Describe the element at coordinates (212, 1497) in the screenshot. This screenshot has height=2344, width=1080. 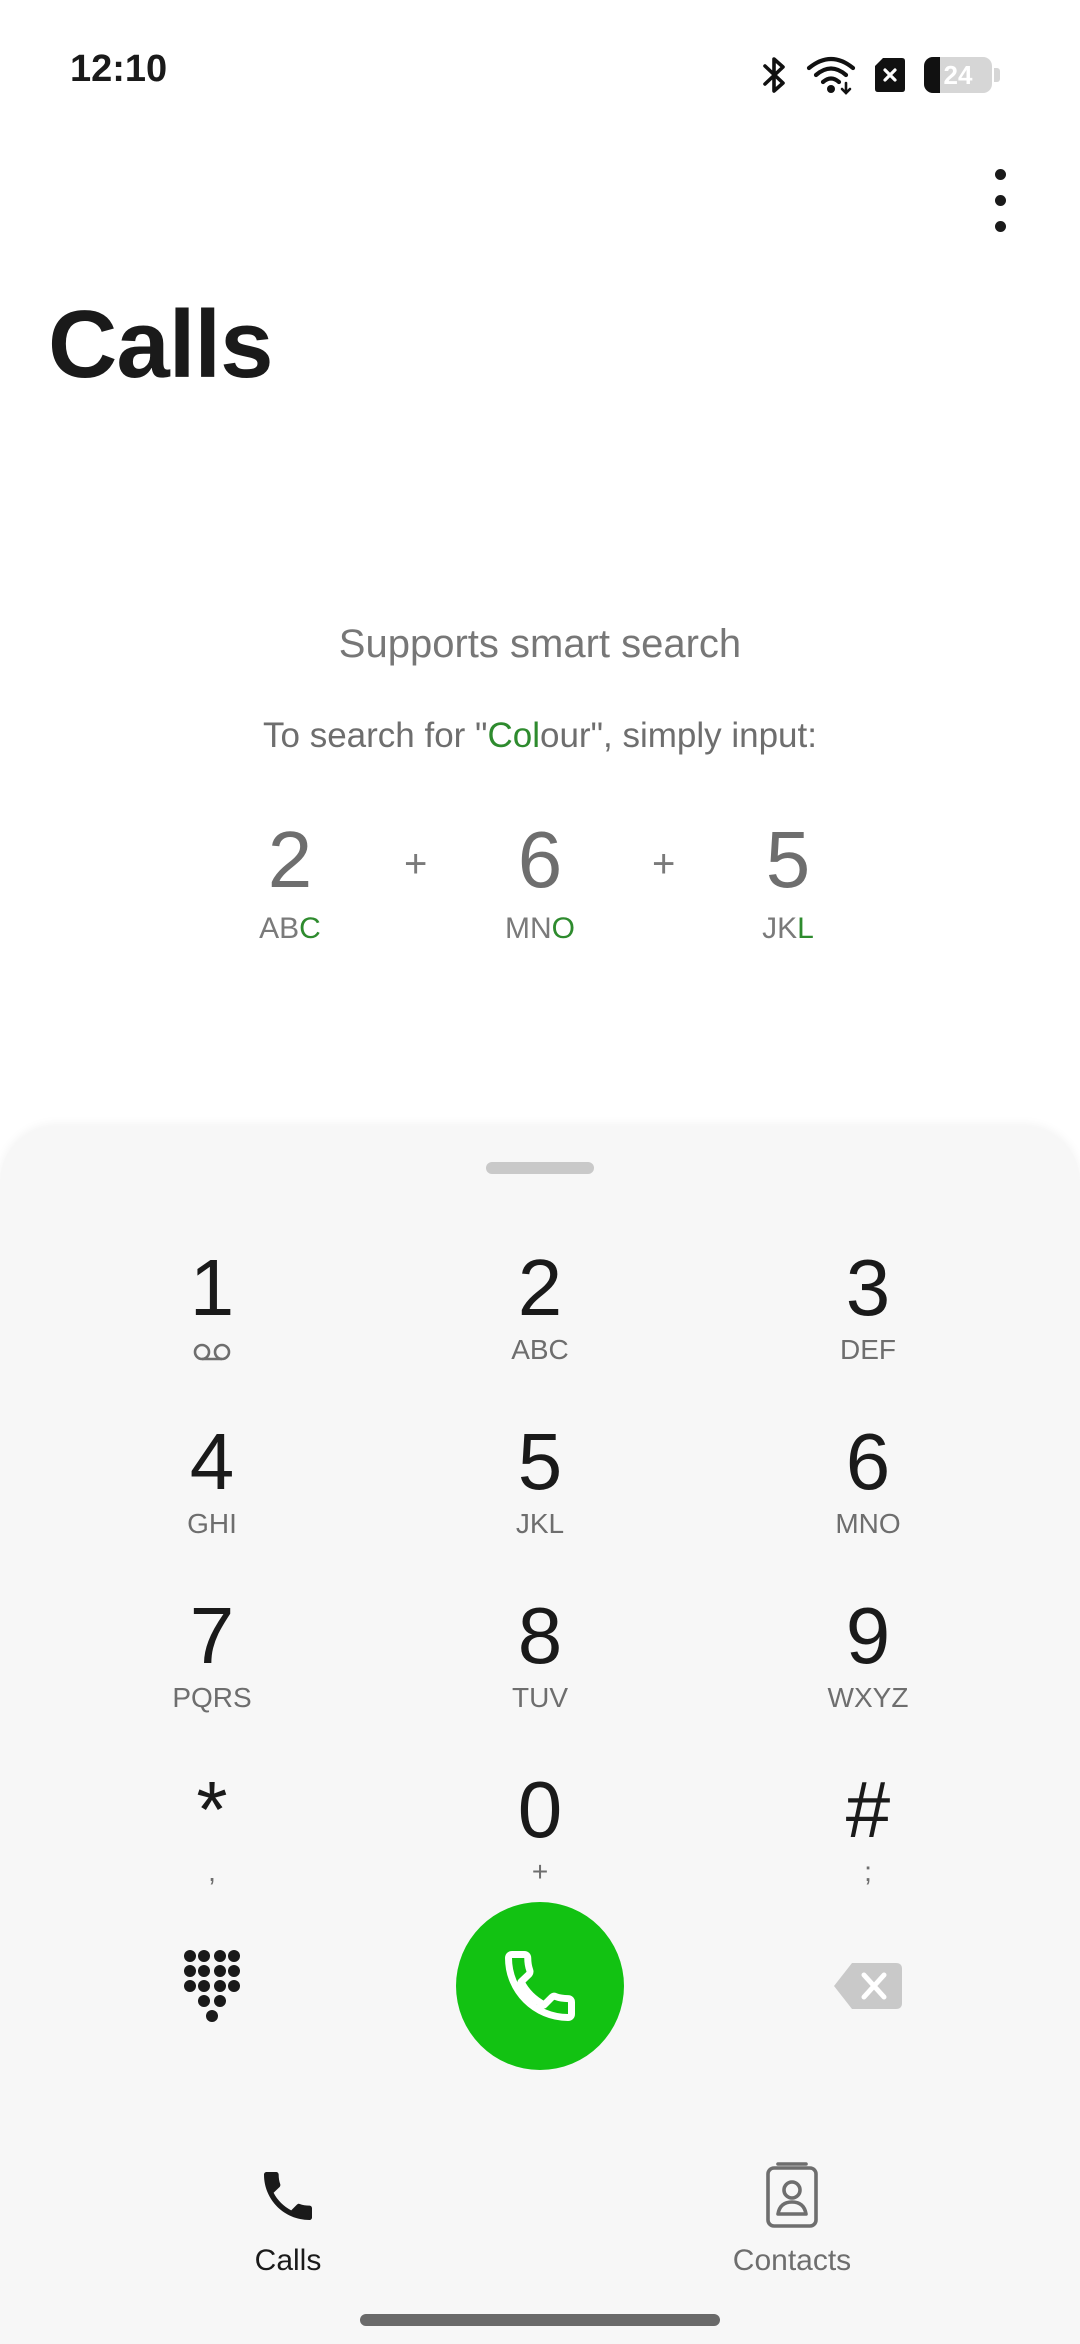
I see `dial-key-4: 4 GHI` at that location.